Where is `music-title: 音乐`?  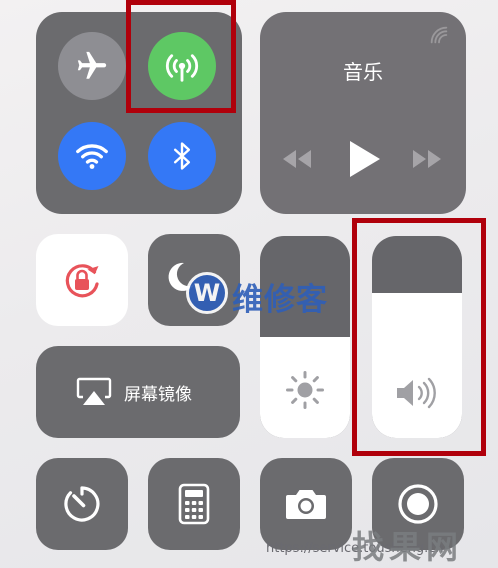
music-title: 音乐 is located at coordinates (363, 72).